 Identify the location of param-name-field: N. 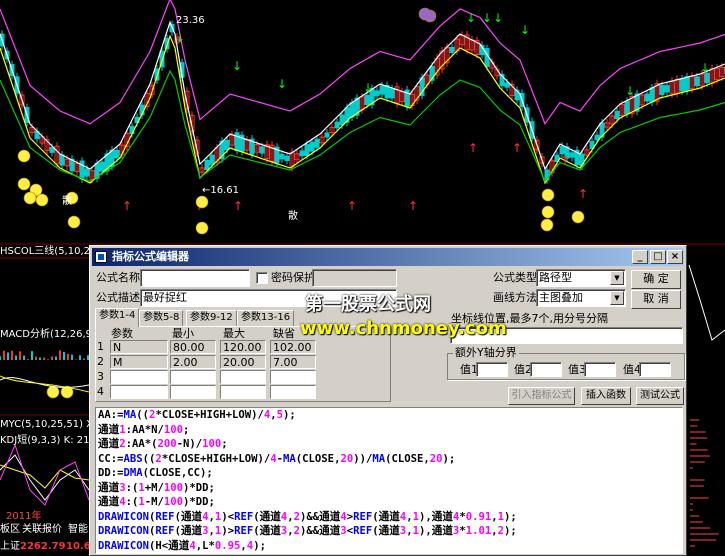
(139, 347).